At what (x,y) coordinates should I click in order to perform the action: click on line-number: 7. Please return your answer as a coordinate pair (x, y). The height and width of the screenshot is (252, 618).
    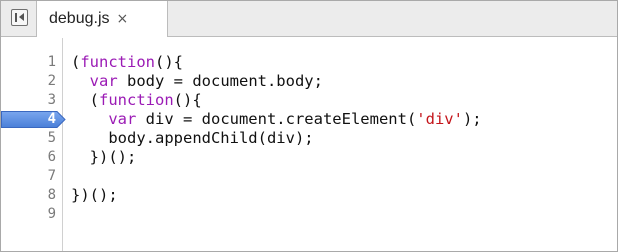
    Looking at the image, I should click on (28, 176).